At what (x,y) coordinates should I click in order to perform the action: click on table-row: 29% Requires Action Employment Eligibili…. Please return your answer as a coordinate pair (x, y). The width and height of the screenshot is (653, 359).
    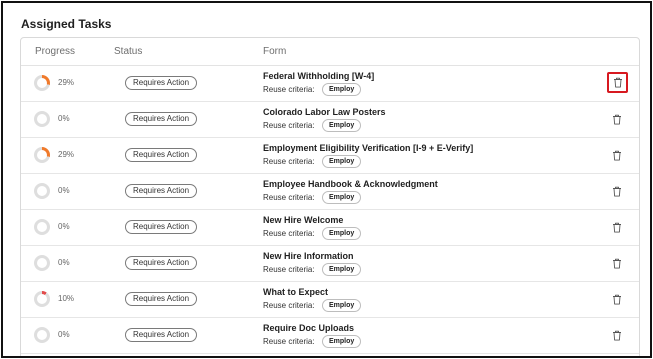
    Looking at the image, I should click on (330, 156).